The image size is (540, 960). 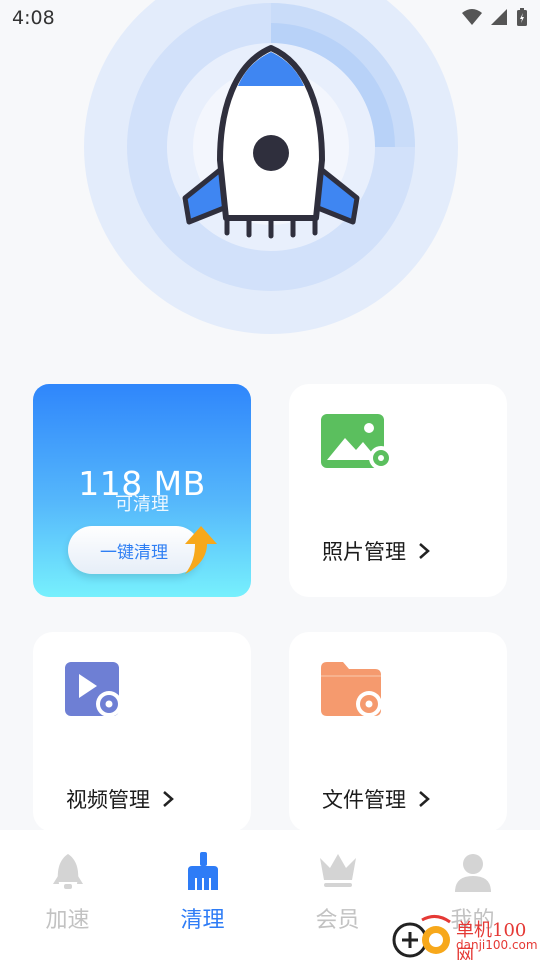 I want to click on clean-card: 118 MB 可清理 一键清理, so click(x=142, y=490).